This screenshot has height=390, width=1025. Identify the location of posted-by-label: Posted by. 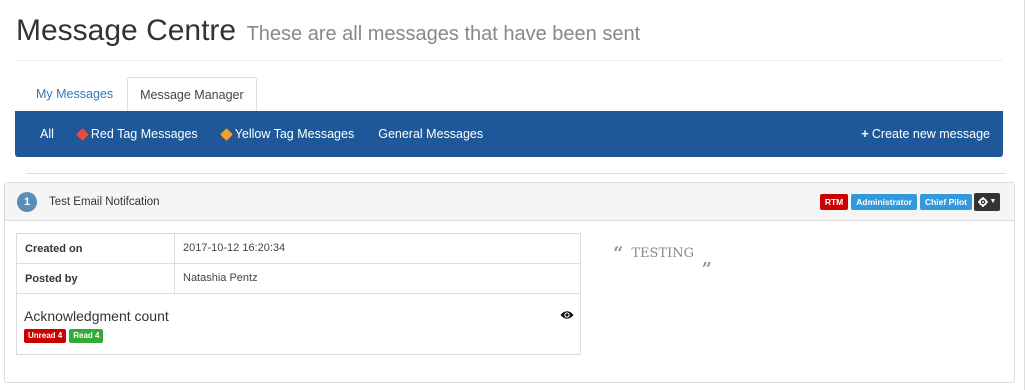
(96, 278).